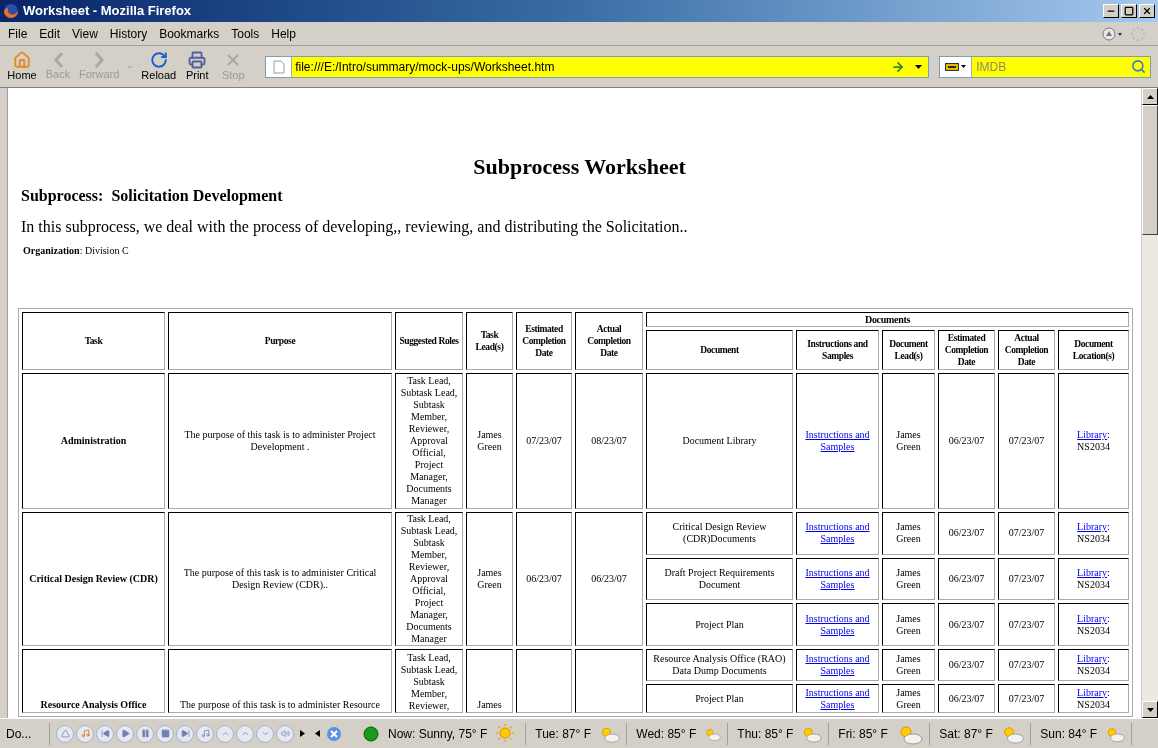 This screenshot has width=1158, height=748. What do you see at coordinates (898, 66) in the screenshot?
I see `go-arrow-icon` at bounding box center [898, 66].